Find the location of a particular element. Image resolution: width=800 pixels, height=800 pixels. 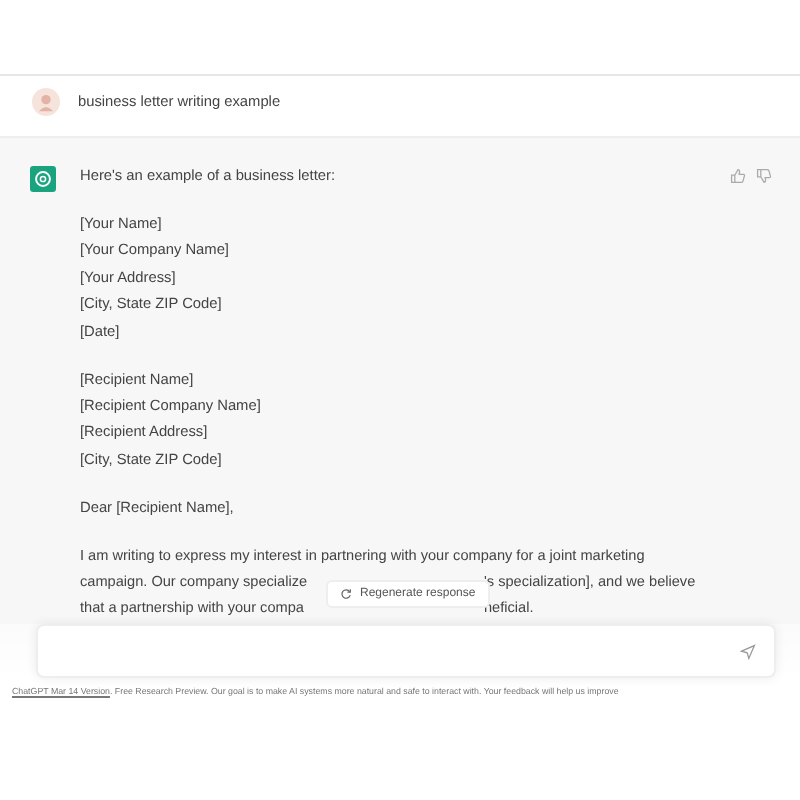

refresh-icon is located at coordinates (346, 594).